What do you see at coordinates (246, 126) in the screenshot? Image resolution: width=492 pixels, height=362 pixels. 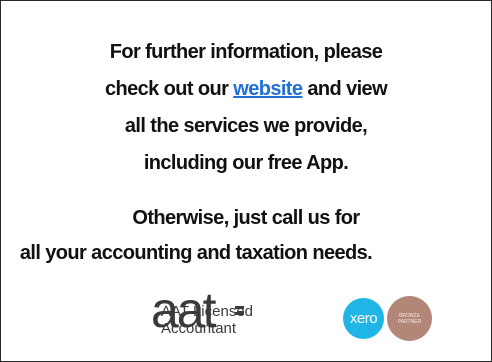 I see `info-line-3: all the services we provide,` at bounding box center [246, 126].